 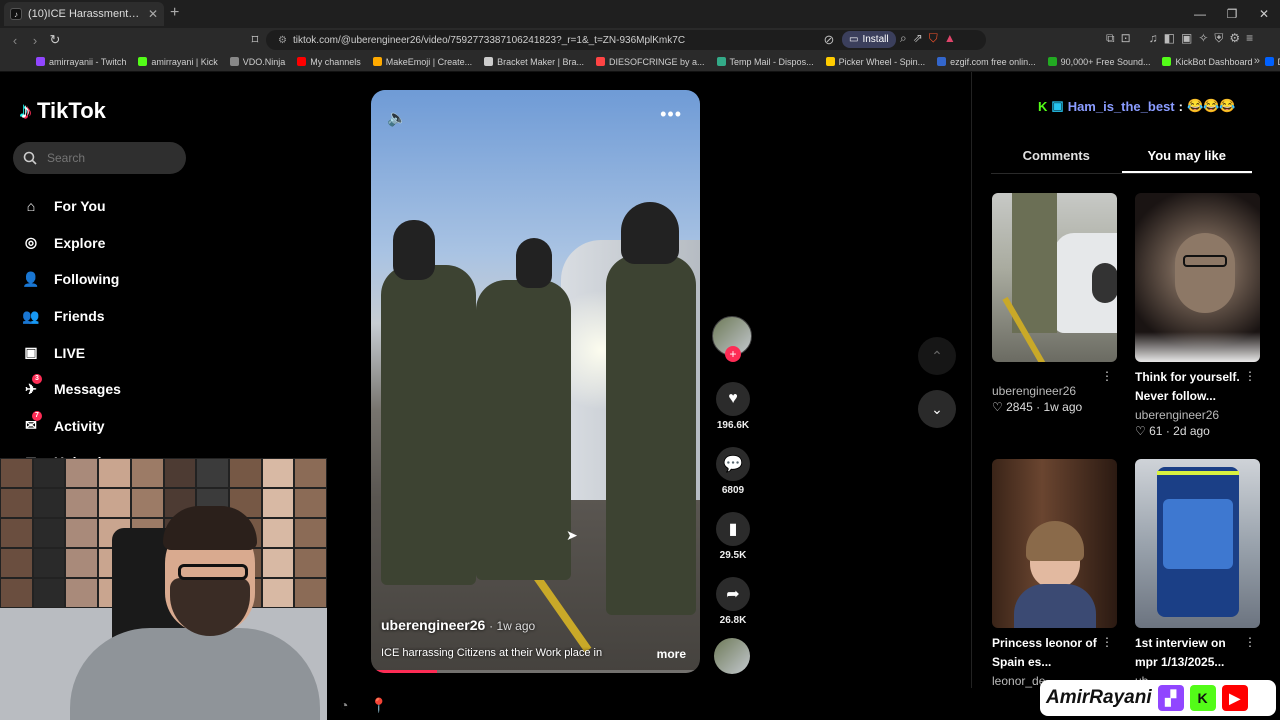 I want to click on next-video-button: ⌄, so click(x=937, y=409).